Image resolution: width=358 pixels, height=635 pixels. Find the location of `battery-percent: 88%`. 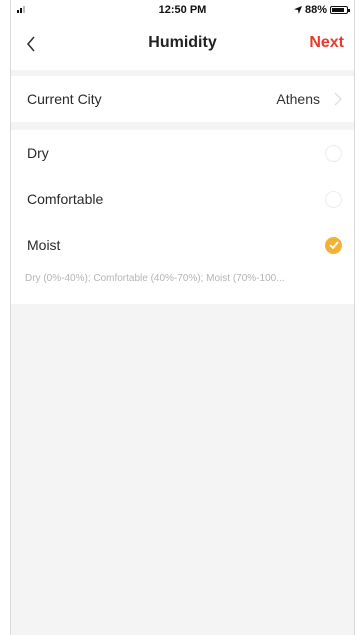

battery-percent: 88% is located at coordinates (315, 10).